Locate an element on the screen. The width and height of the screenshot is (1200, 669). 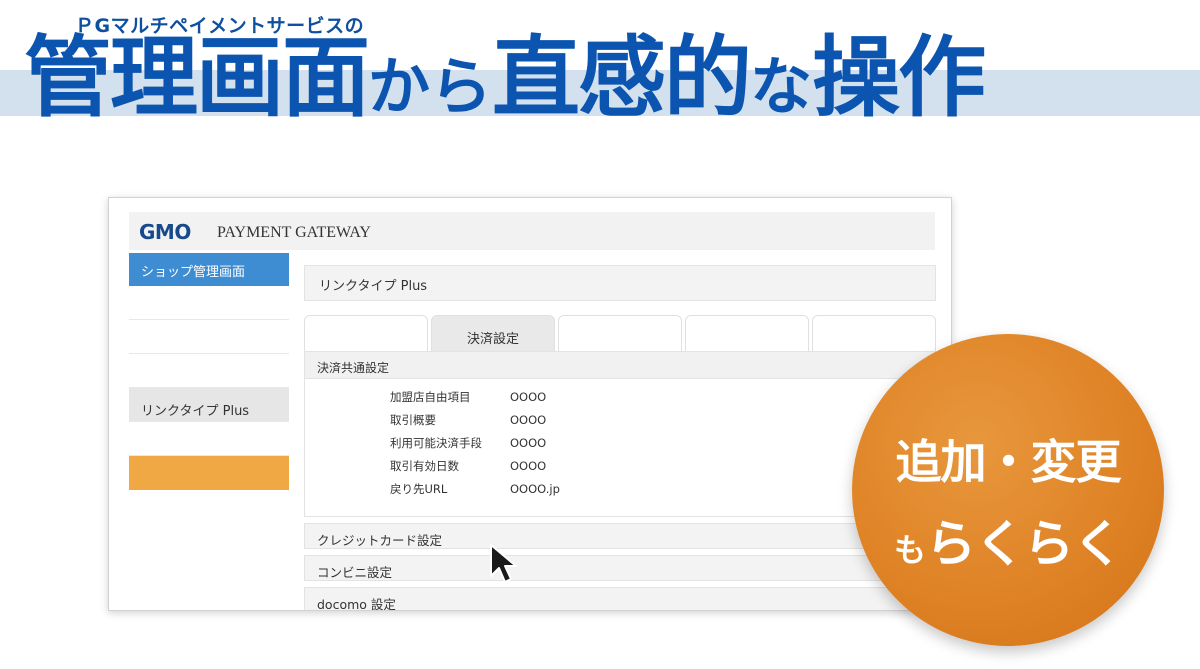
headline-word-4: な is located at coordinates (781, 86).